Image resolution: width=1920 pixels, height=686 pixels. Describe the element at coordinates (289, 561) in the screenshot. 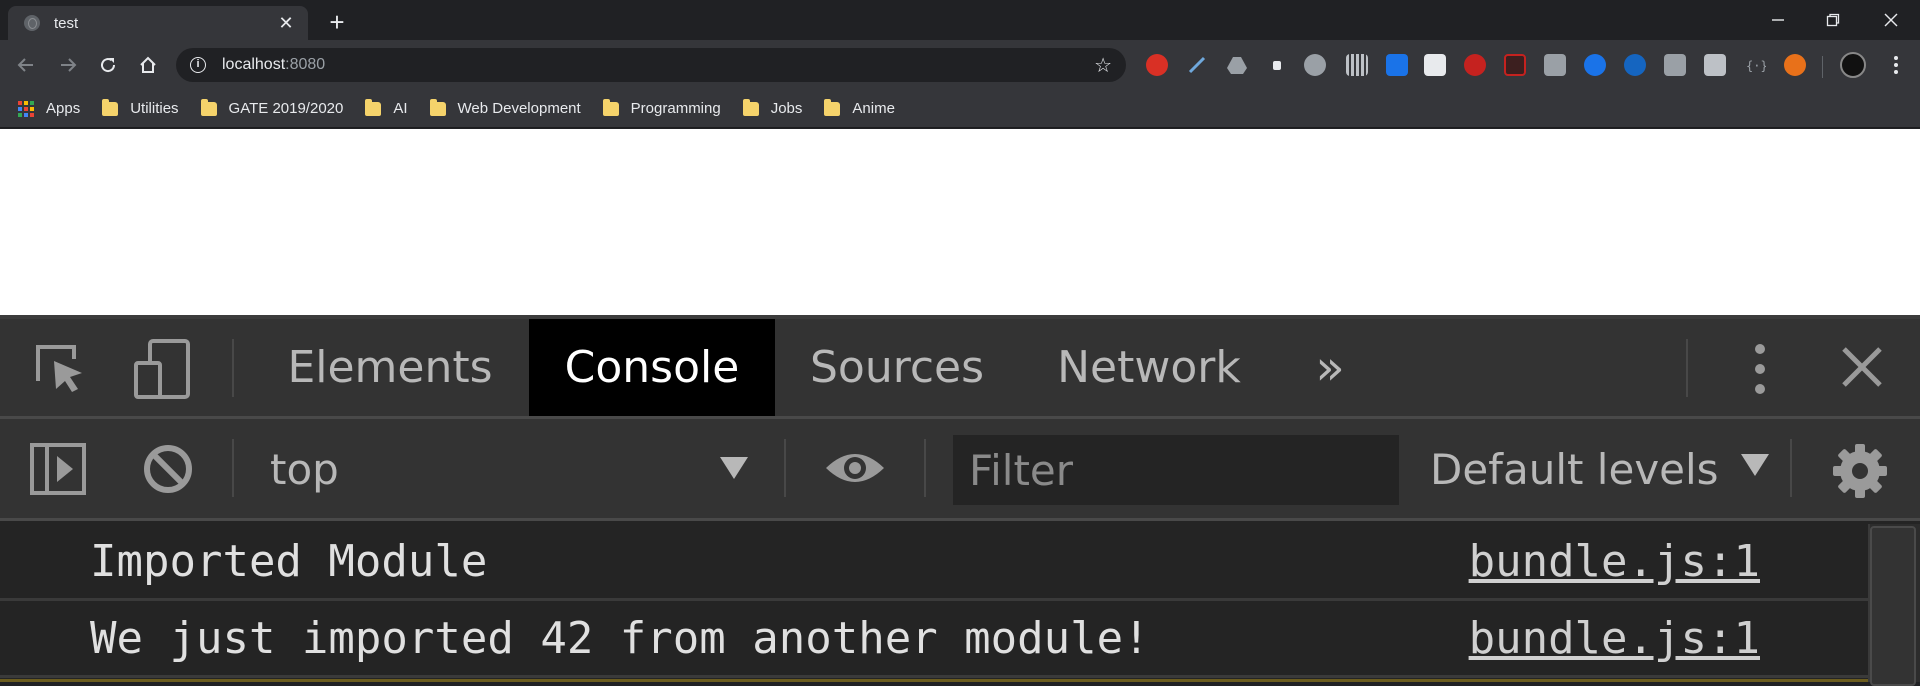

I see `console-message-text: Imported Module` at that location.